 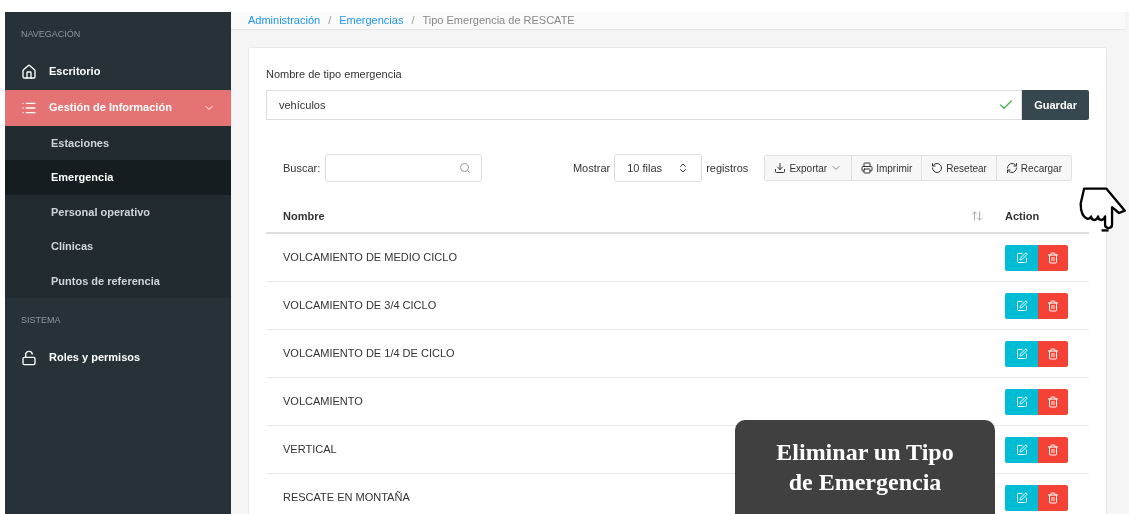 What do you see at coordinates (591, 168) in the screenshot?
I see `show-label: Mostrar` at bounding box center [591, 168].